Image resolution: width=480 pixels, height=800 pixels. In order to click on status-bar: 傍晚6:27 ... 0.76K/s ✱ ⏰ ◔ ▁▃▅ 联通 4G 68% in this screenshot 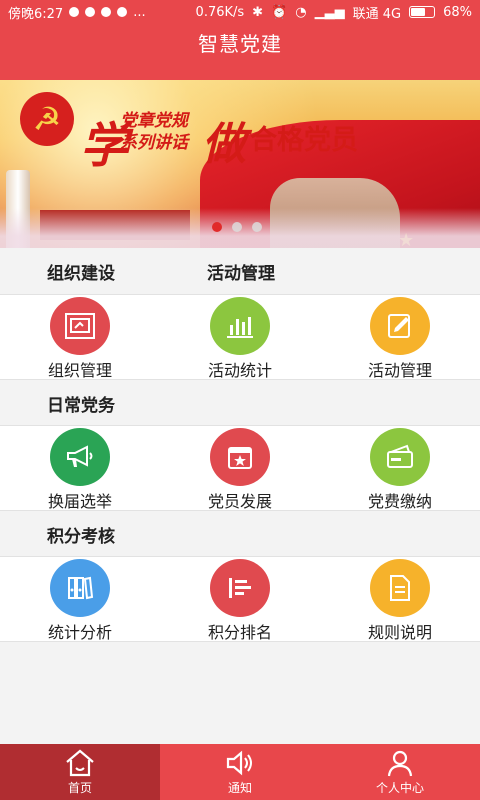, I will do `click(240, 12)`.